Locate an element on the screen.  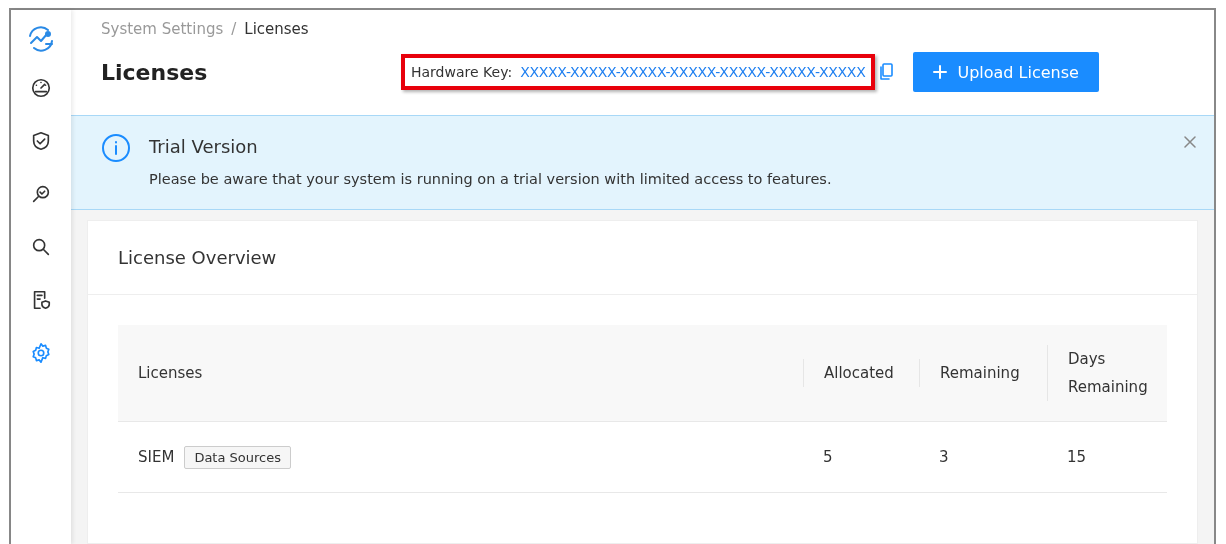
page-title: Licenses is located at coordinates (155, 72).